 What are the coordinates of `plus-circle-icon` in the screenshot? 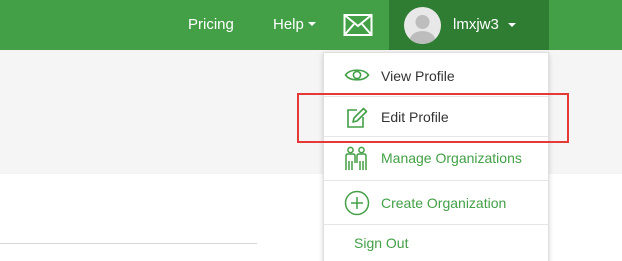 It's located at (357, 205).